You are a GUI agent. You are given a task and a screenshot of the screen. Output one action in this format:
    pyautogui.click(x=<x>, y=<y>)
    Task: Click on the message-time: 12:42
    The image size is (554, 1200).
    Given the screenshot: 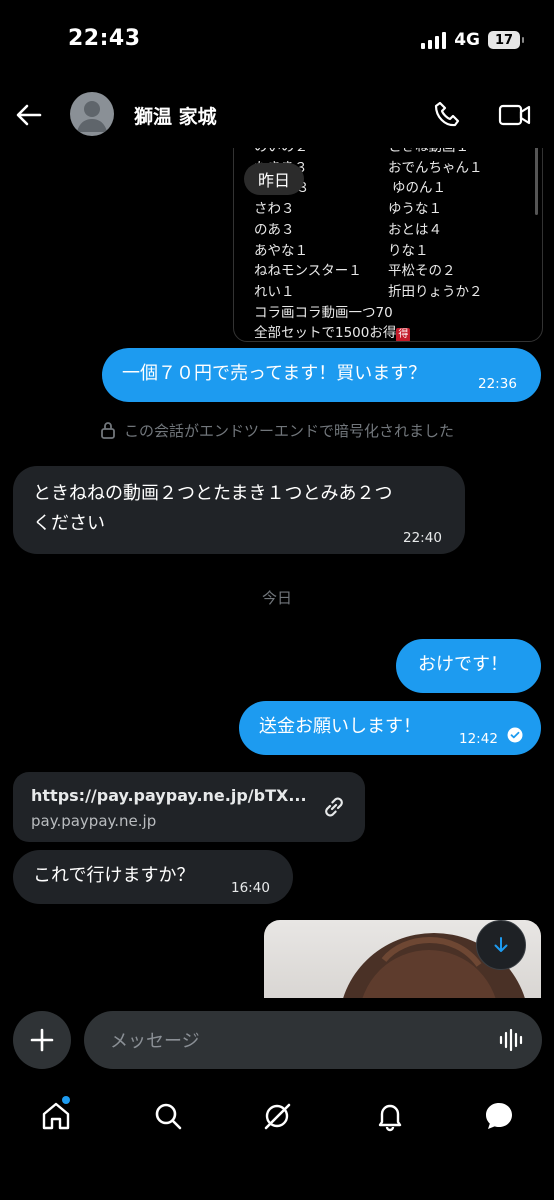 What is the action you would take?
    pyautogui.click(x=478, y=739)
    